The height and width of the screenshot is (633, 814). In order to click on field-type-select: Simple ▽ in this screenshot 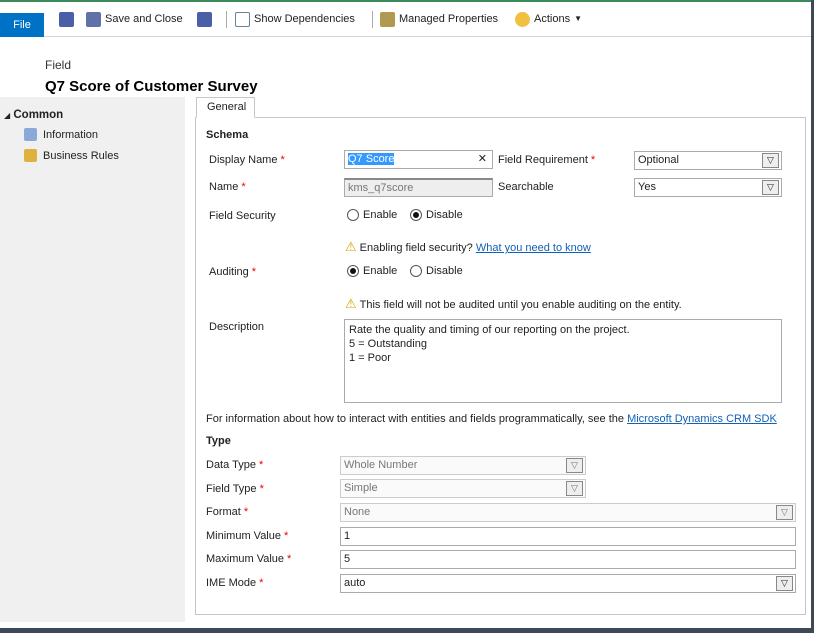, I will do `click(463, 488)`.